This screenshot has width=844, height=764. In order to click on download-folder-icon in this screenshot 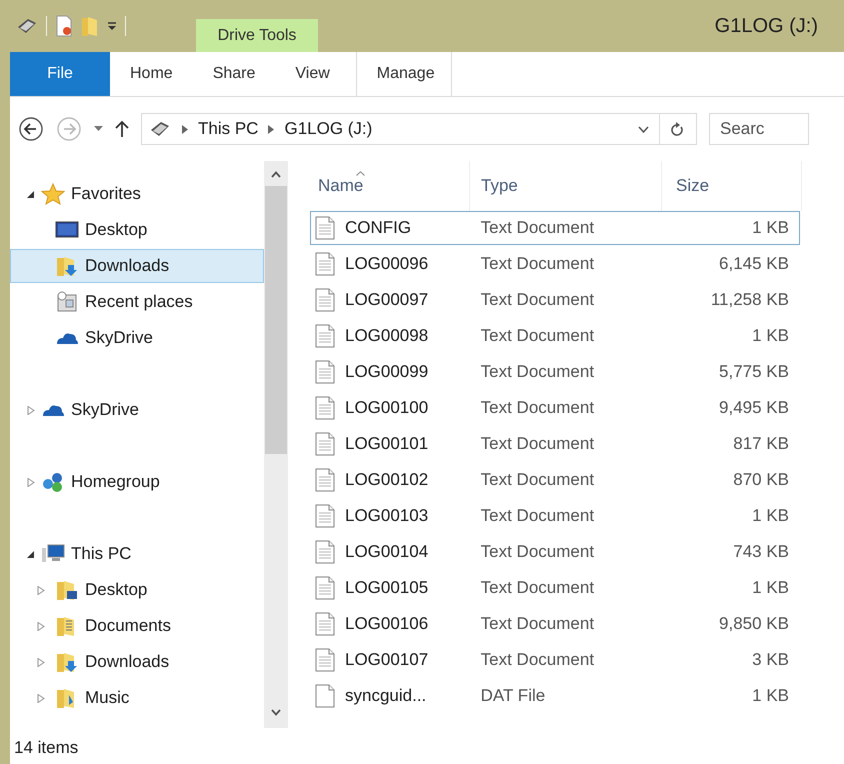, I will do `click(67, 662)`.